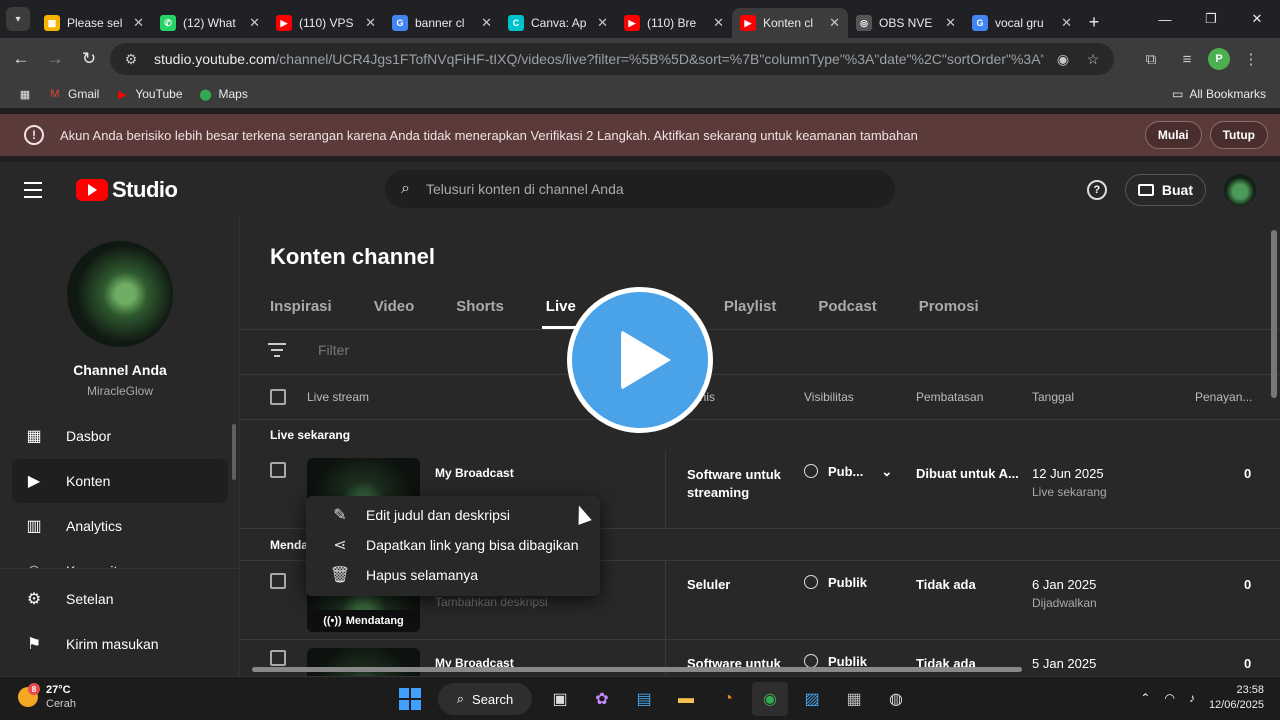  Describe the element at coordinates (637, 669) in the screenshot. I see `table-horizontal-scrollbar` at that location.